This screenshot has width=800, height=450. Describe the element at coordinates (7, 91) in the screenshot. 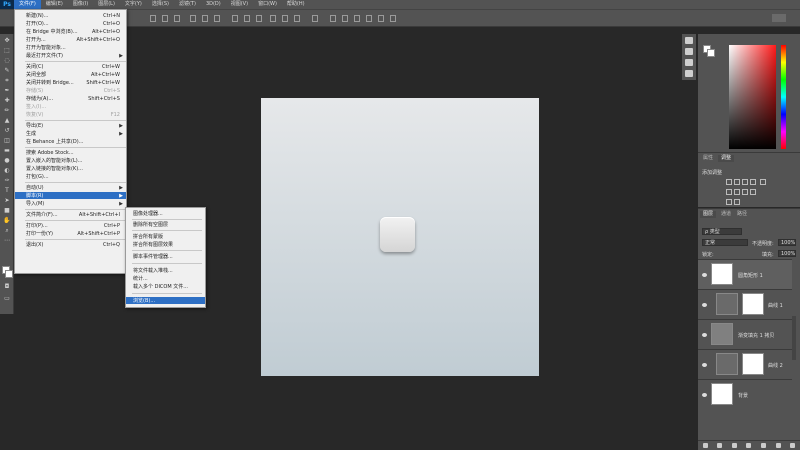

I see `eyedropper-tool-icon: ✒` at that location.